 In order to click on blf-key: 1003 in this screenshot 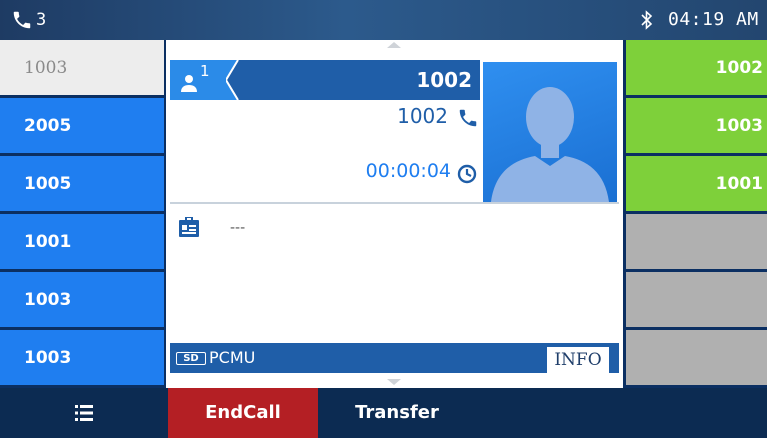, I will do `click(696, 125)`.